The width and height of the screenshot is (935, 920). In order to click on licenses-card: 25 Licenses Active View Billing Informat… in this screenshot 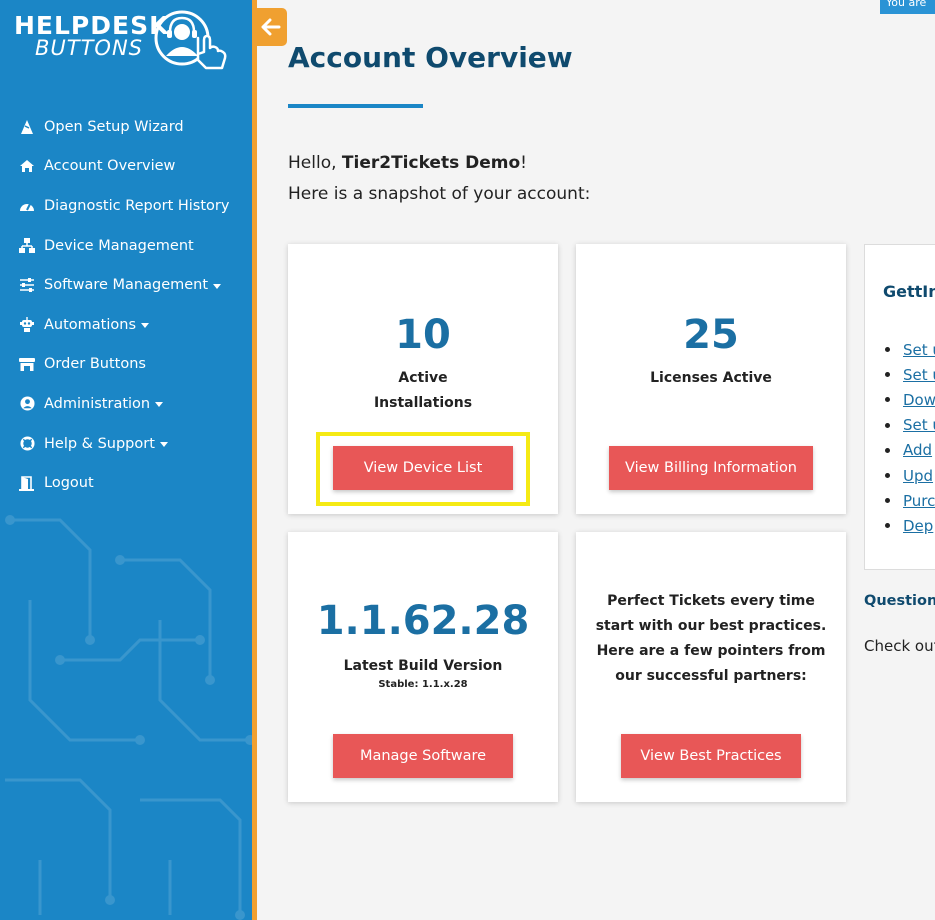, I will do `click(711, 379)`.